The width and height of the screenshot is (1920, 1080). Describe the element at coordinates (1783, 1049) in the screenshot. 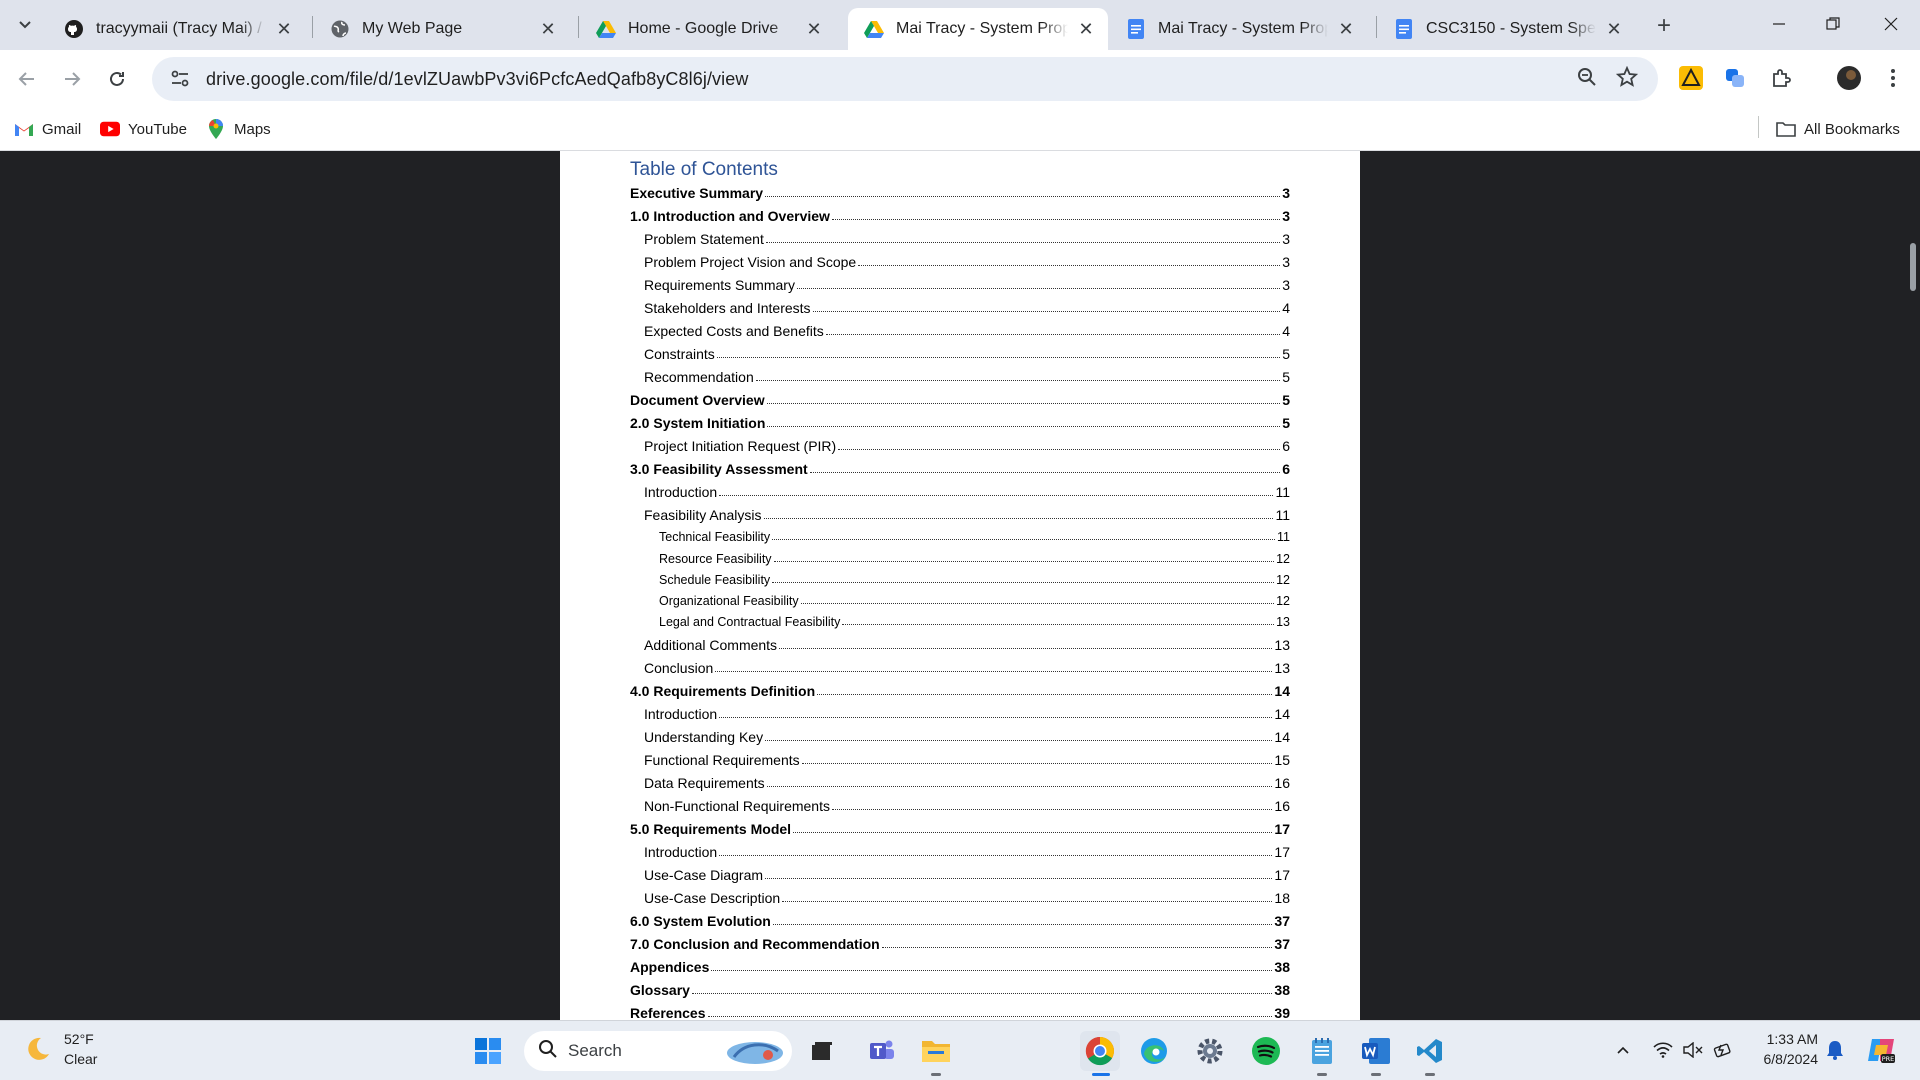

I see `system-clock: 1:33 AM 6/8/2024` at that location.